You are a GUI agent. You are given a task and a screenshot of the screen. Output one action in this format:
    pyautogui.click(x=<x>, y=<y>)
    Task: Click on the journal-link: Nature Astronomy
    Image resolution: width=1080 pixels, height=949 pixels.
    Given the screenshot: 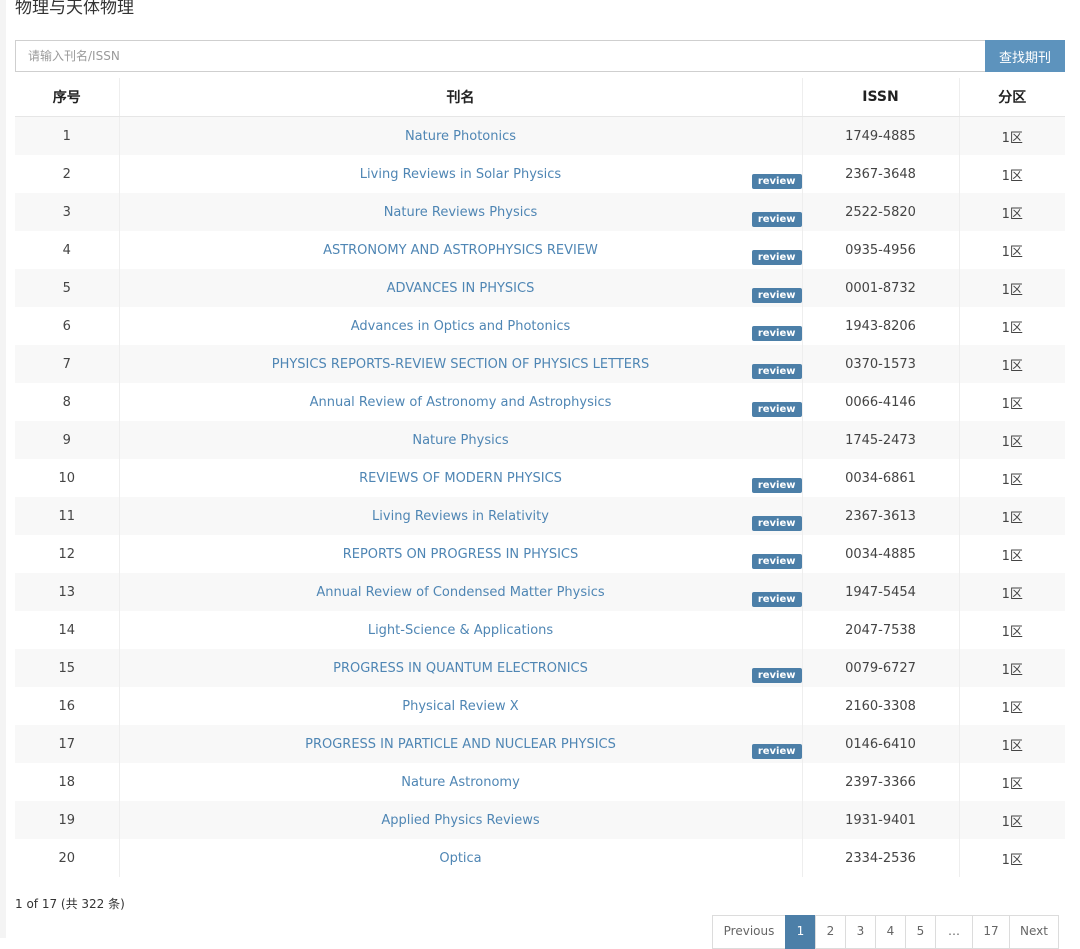 What is the action you would take?
    pyautogui.click(x=460, y=782)
    